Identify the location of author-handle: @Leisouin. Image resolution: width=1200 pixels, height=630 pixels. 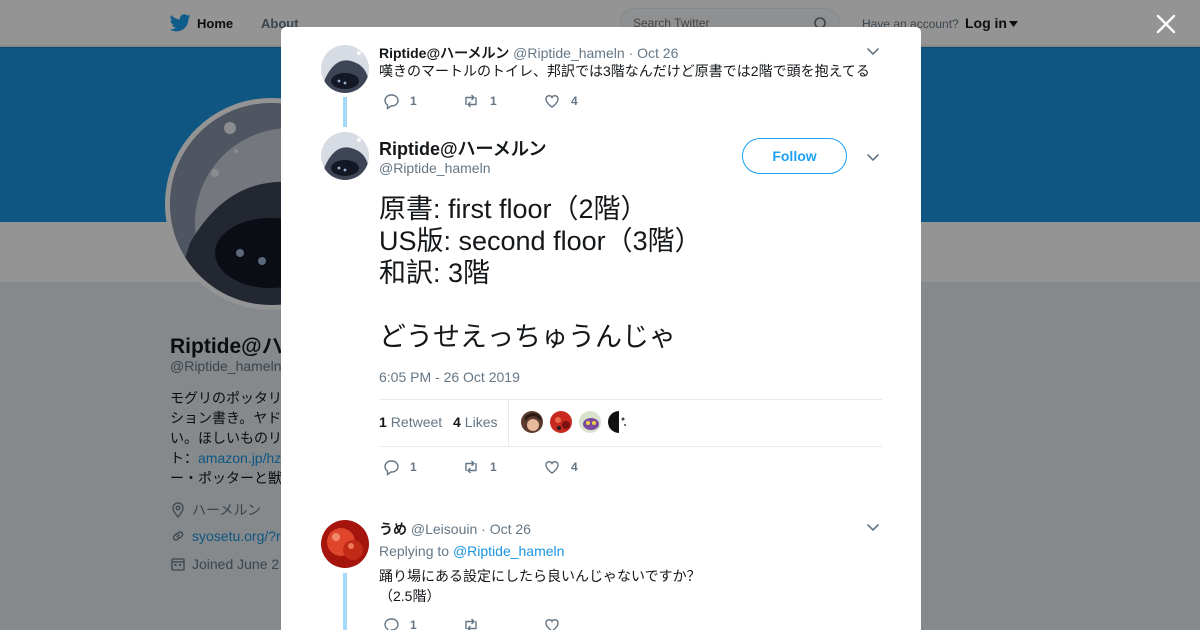
(444, 529).